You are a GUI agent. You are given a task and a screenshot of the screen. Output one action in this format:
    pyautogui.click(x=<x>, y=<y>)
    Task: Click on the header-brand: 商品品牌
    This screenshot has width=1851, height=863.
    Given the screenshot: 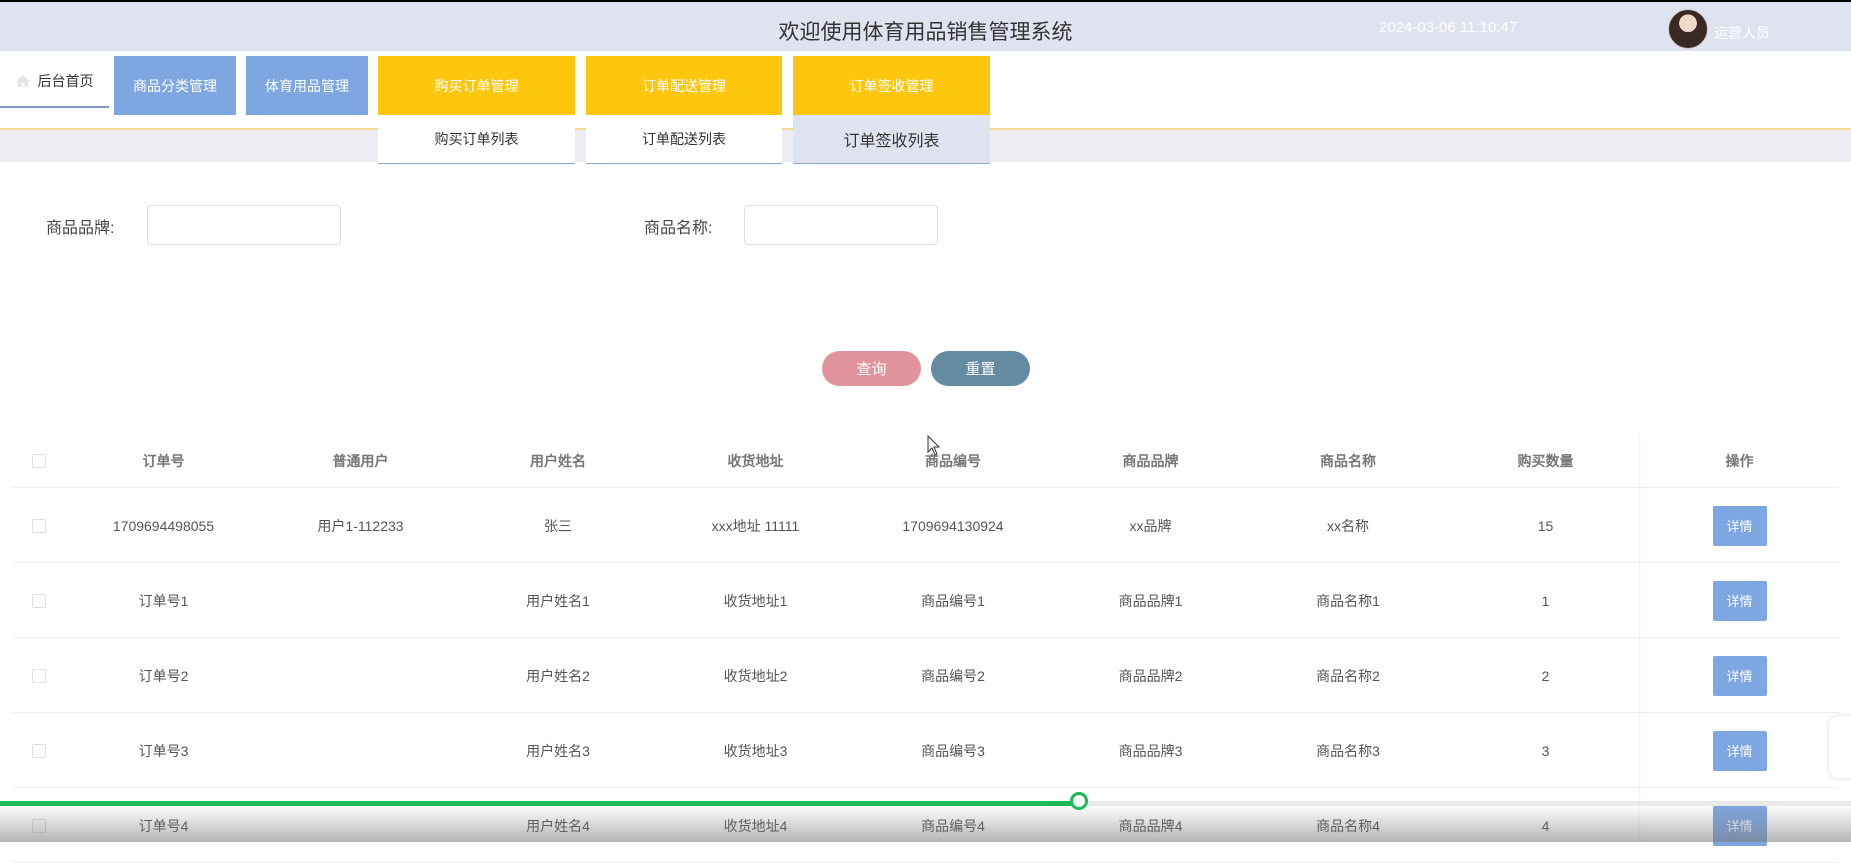 What is the action you would take?
    pyautogui.click(x=1150, y=461)
    